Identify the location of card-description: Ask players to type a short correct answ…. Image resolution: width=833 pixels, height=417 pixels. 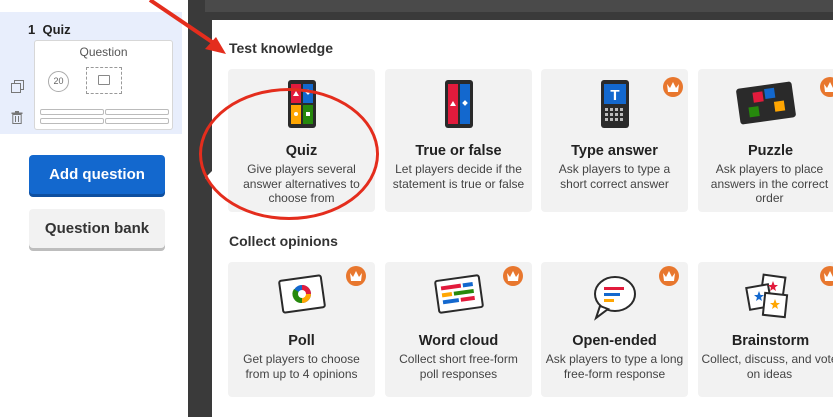
(614, 176).